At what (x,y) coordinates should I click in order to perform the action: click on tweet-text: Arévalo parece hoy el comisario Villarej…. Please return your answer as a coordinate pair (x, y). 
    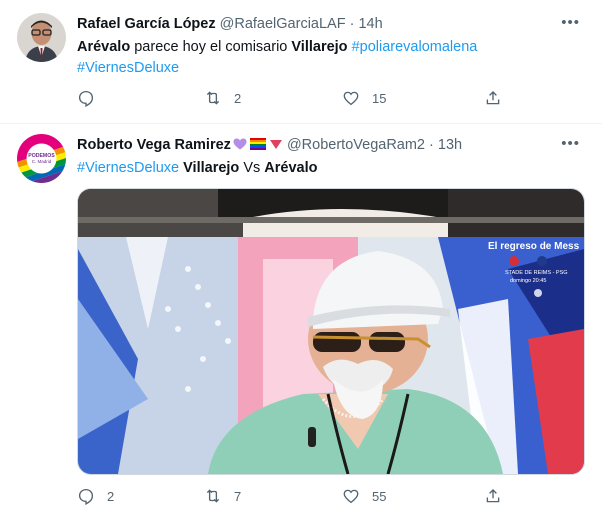
    Looking at the image, I should click on (327, 58).